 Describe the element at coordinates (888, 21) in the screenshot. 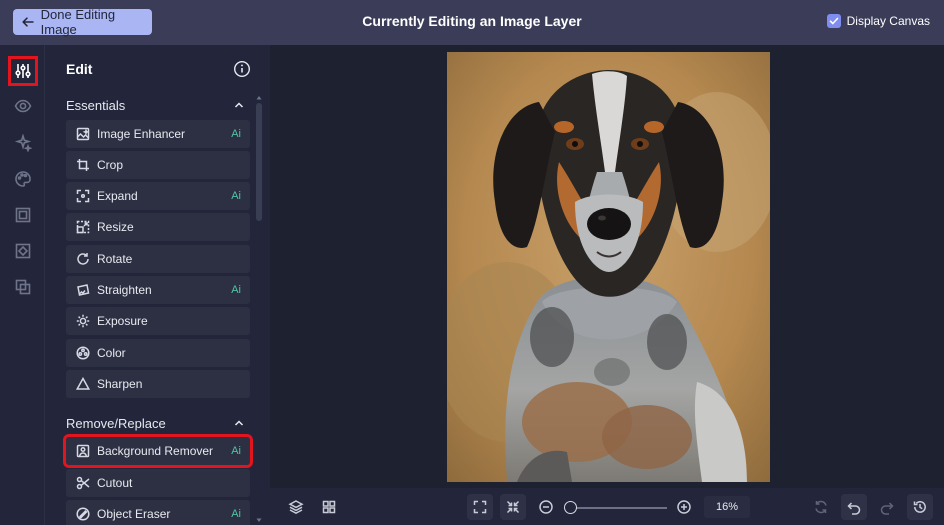

I see `display-canvas-label: Display Canvas` at that location.